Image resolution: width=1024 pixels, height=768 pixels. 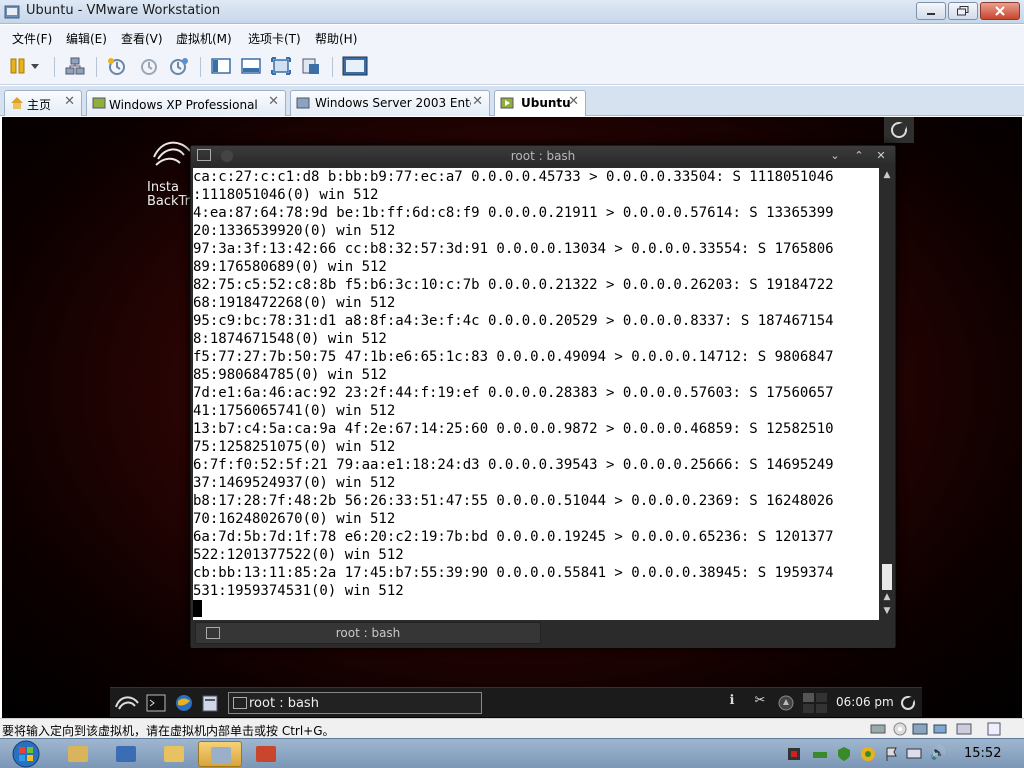 What do you see at coordinates (290, 267) in the screenshot?
I see `terminal-line: 89:176580689(0) win 512` at bounding box center [290, 267].